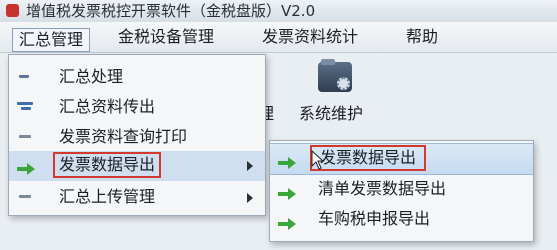 This screenshot has height=250, width=557. I want to click on menu-item-label: 汇总上传管理, so click(107, 196).